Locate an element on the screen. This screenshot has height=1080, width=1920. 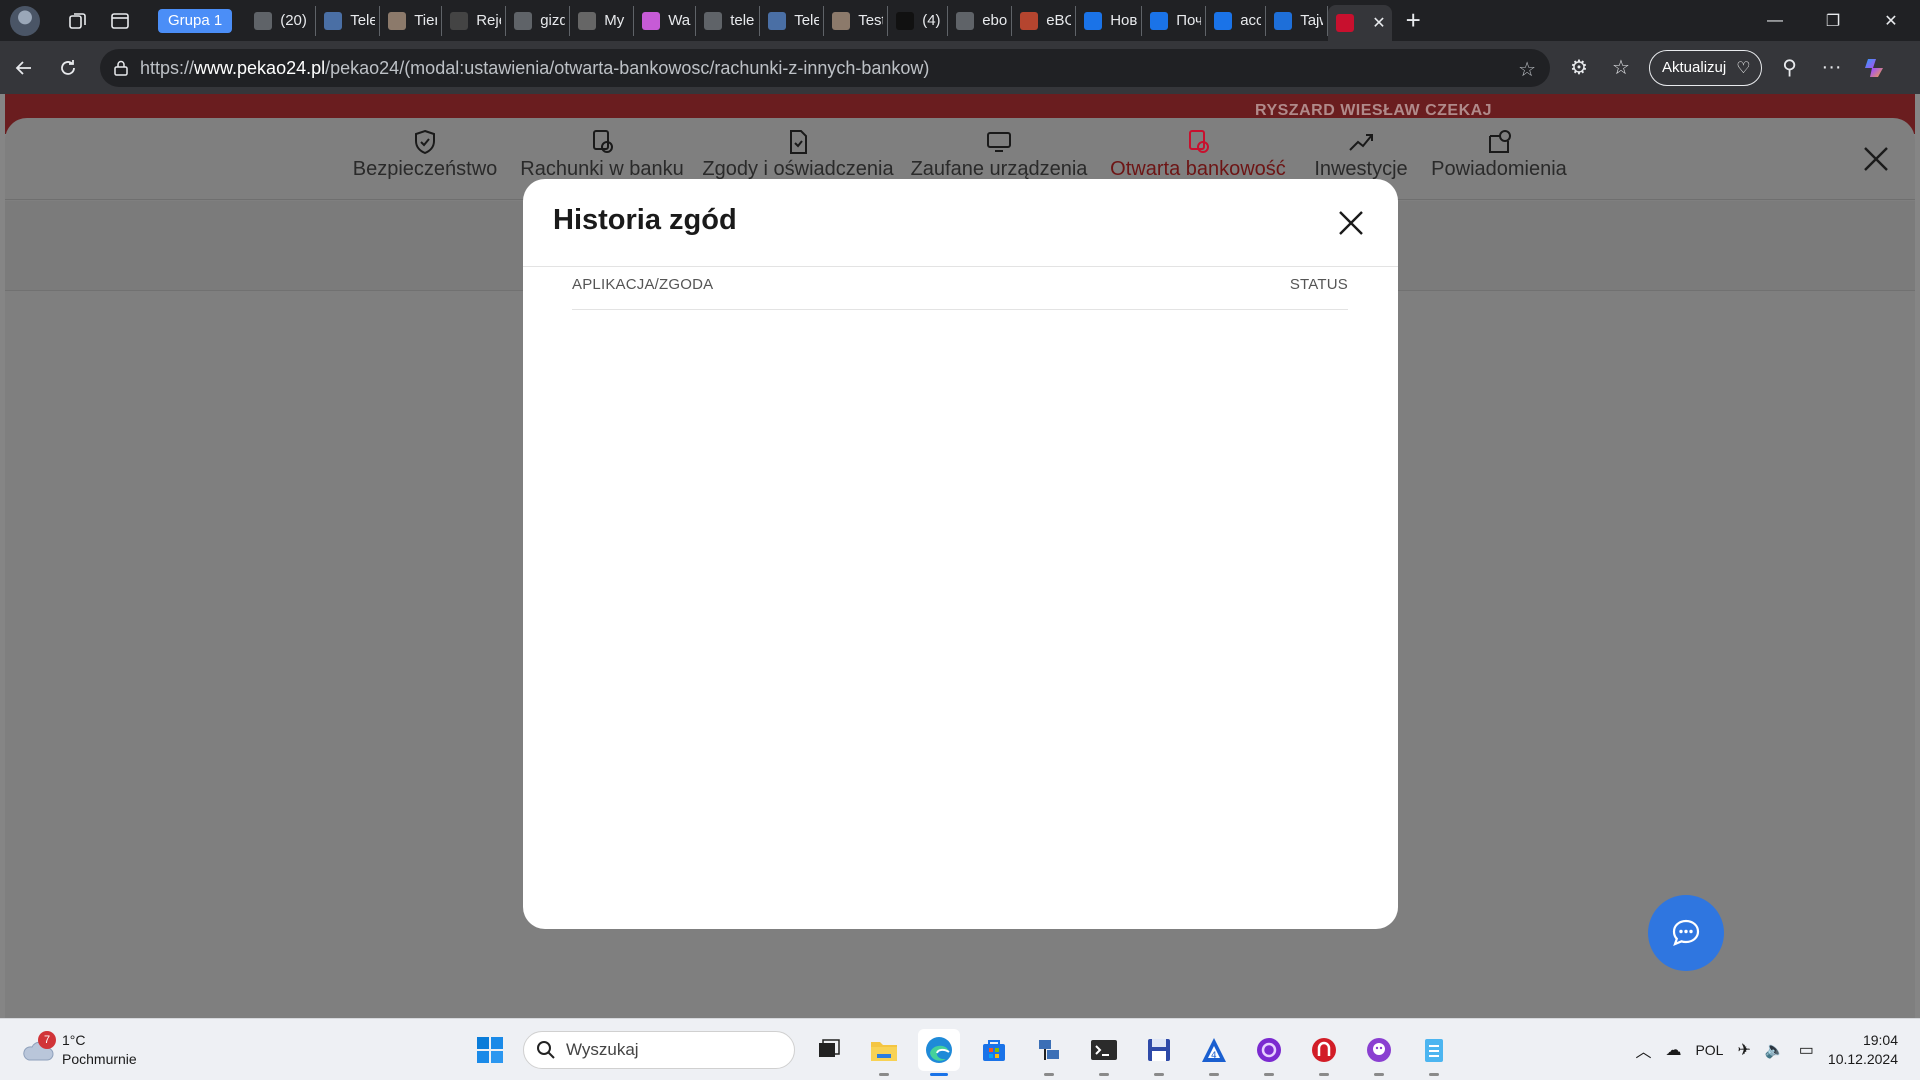
more-menu-icon: ··· is located at coordinates (1832, 68).